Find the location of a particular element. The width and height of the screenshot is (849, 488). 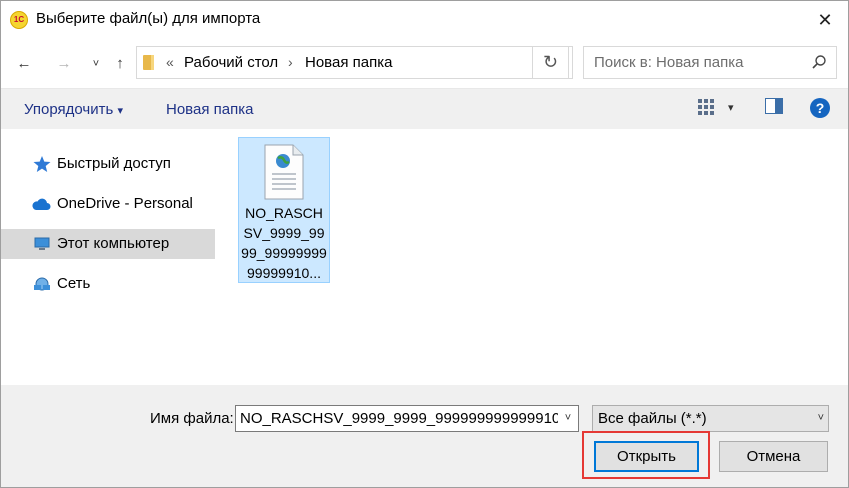

breadcrumb-desktop: Рабочий стол is located at coordinates (231, 62).